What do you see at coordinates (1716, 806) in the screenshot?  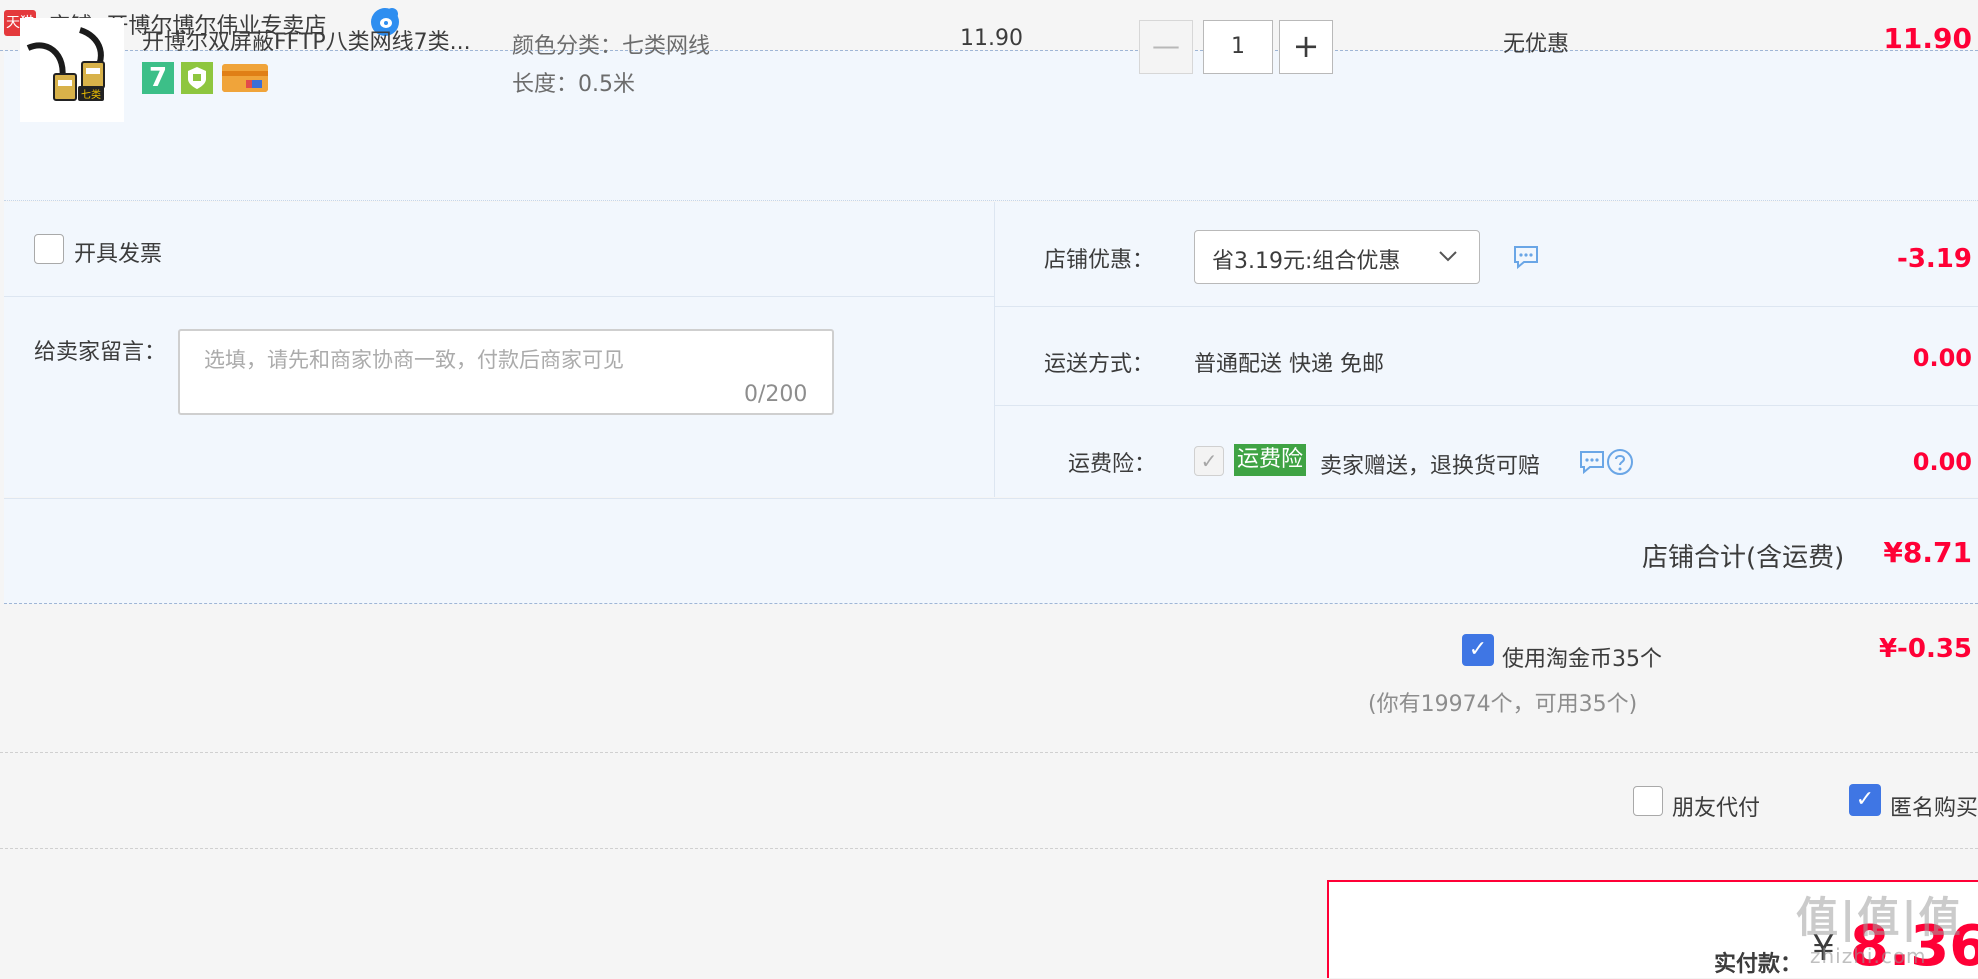 I see `friend-pay-label: 朋友代付` at bounding box center [1716, 806].